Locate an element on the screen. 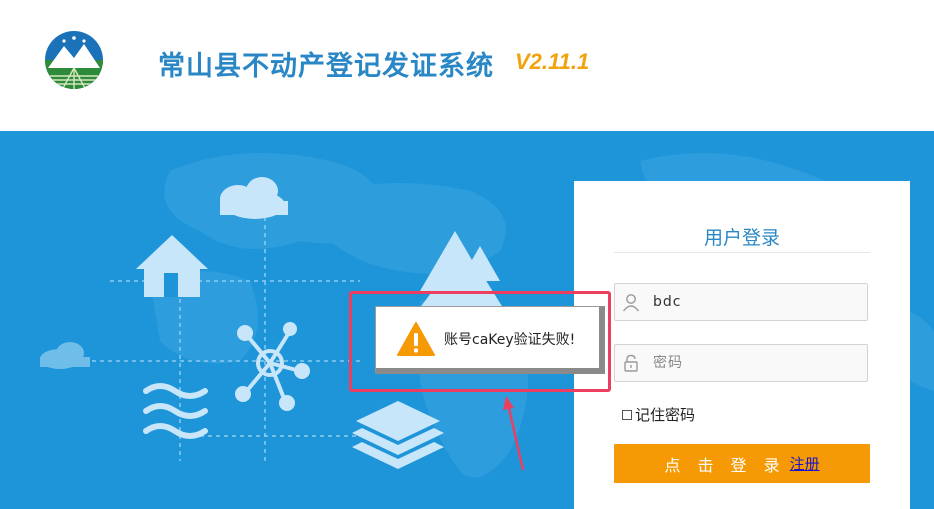 Image resolution: width=934 pixels, height=509 pixels. app-title: 常山县不动产登记发证系统 is located at coordinates (326, 66).